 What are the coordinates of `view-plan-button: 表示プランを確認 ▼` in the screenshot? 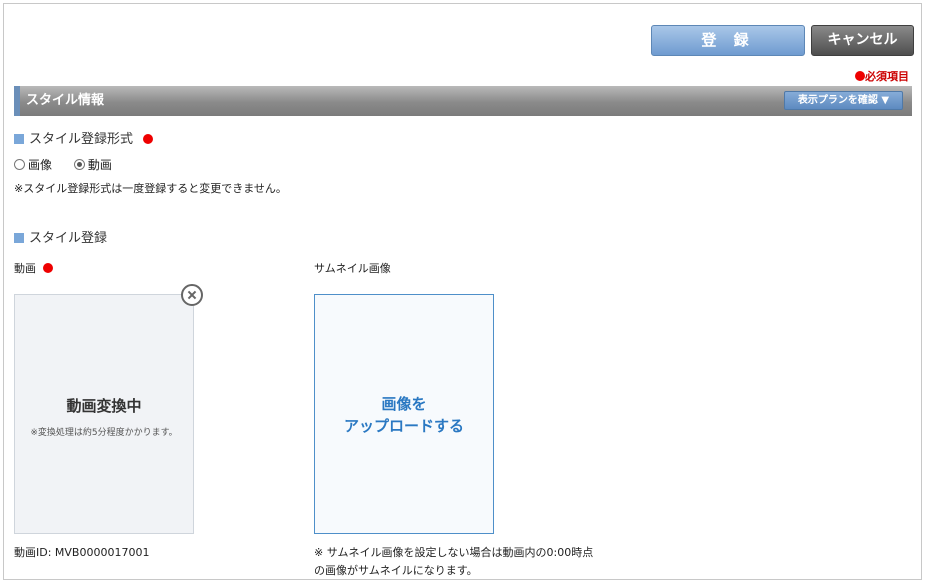 It's located at (843, 100).